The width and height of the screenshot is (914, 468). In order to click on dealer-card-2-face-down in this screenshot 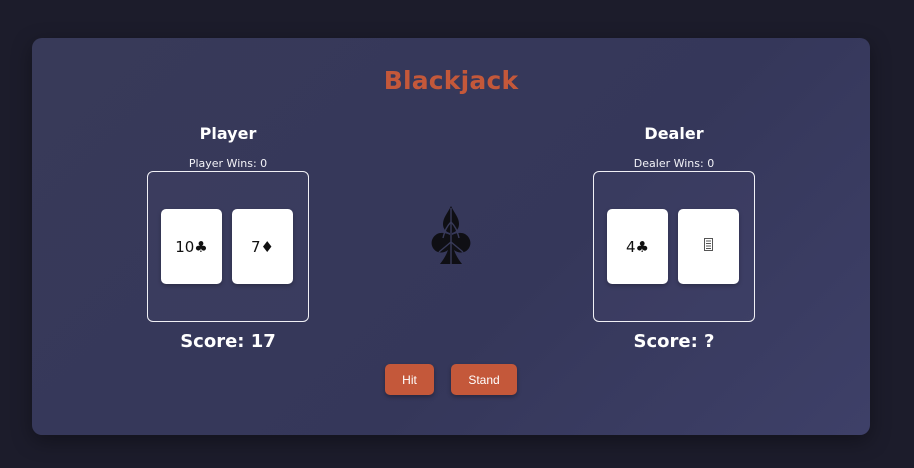, I will do `click(708, 246)`.